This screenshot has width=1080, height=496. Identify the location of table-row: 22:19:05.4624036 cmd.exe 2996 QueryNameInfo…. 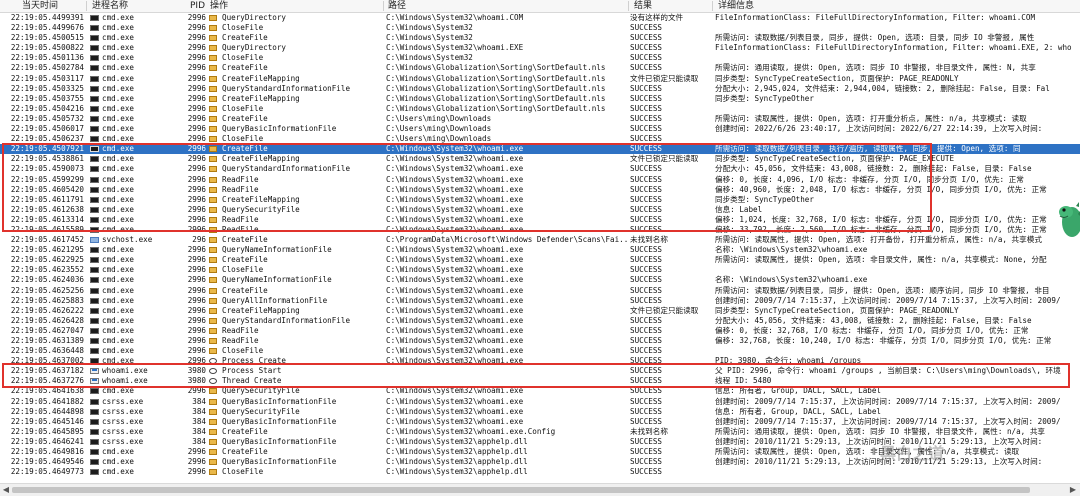
(540, 280).